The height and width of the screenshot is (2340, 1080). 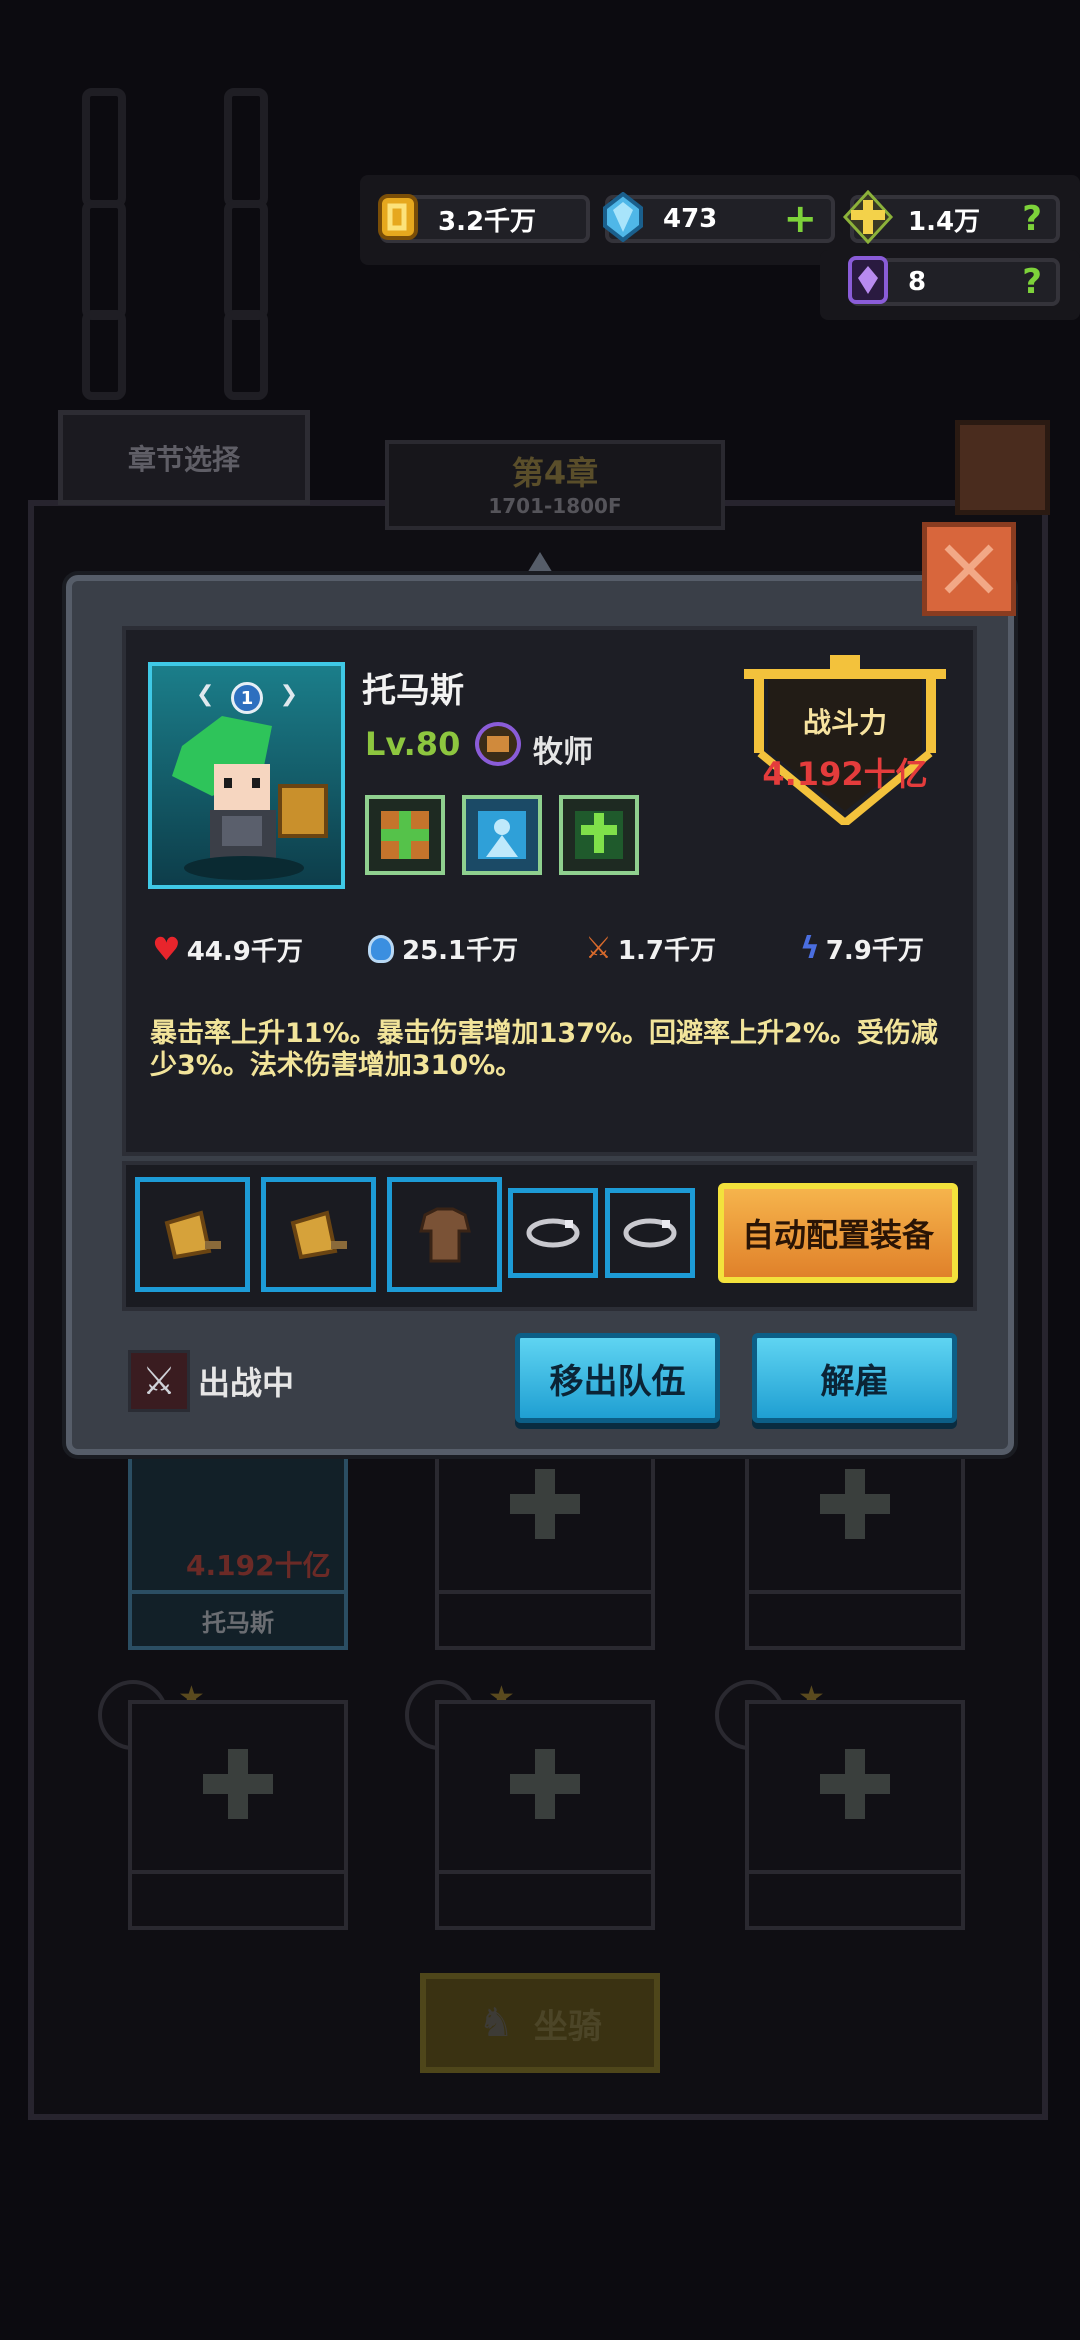 What do you see at coordinates (496, 2023) in the screenshot?
I see `horse-icon: ♞` at bounding box center [496, 2023].